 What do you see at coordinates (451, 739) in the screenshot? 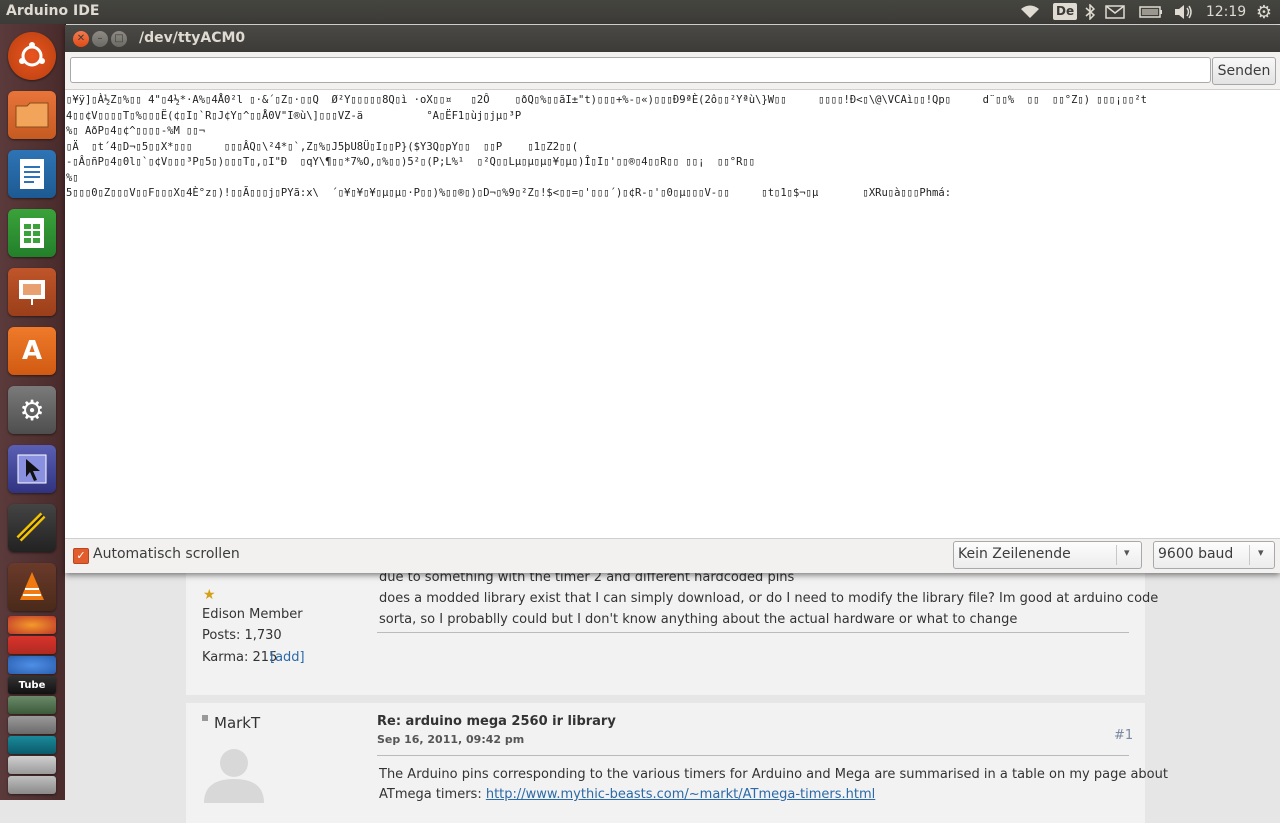
I see `post-date: Sep 16, 2011, 09:42 pm` at bounding box center [451, 739].